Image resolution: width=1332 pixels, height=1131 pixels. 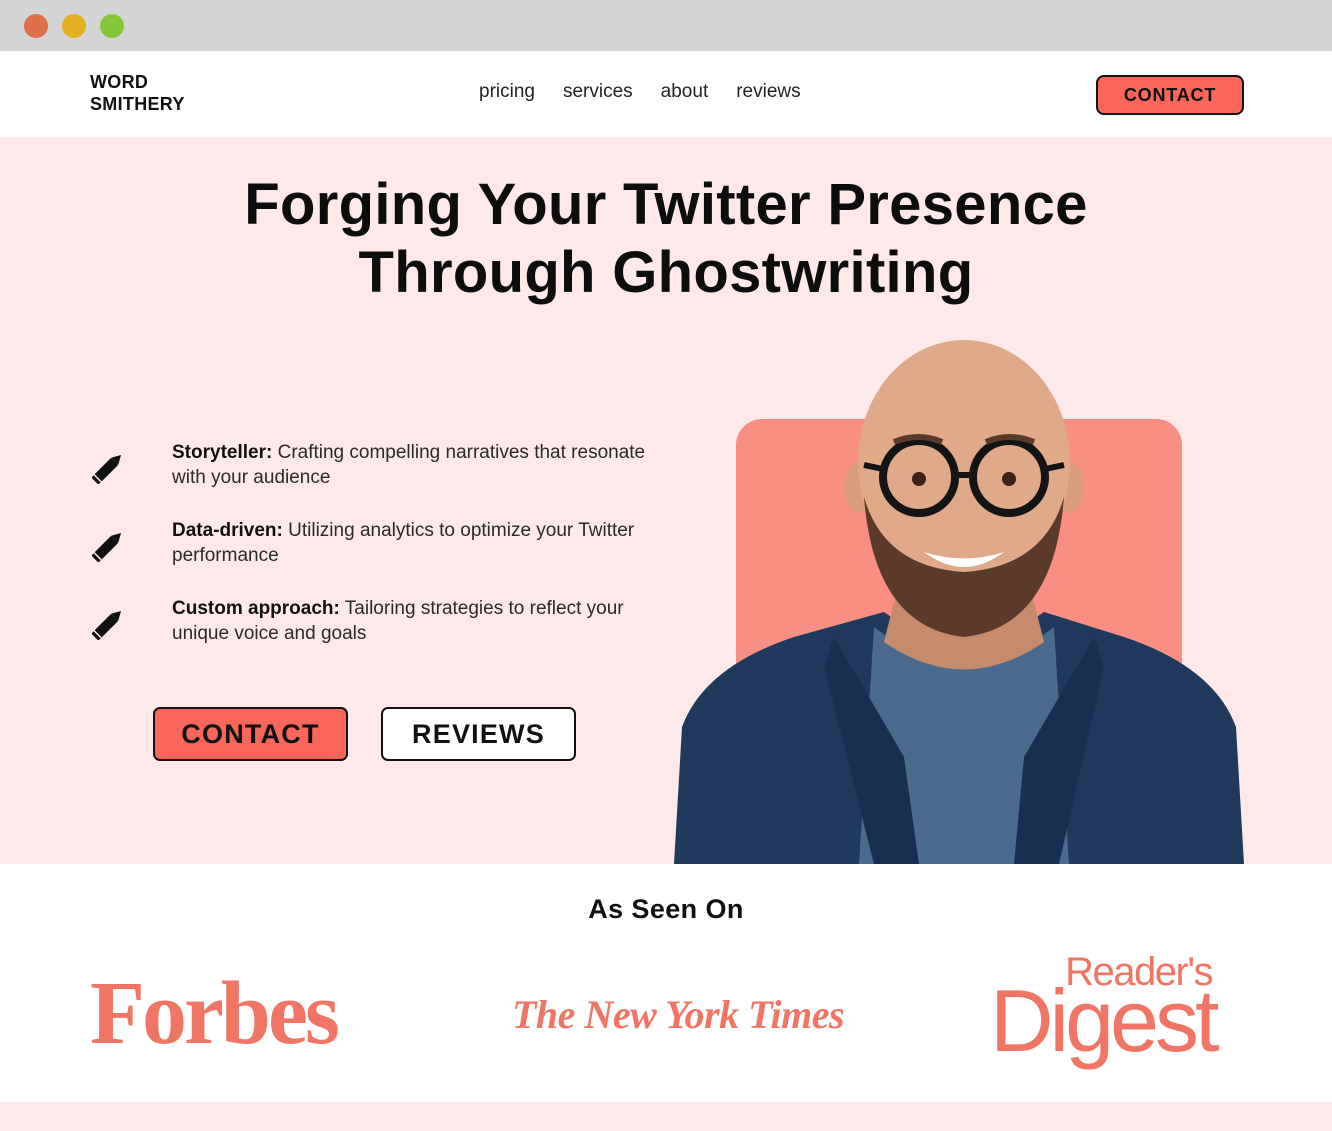 What do you see at coordinates (598, 92) in the screenshot?
I see `nav-link-services: services` at bounding box center [598, 92].